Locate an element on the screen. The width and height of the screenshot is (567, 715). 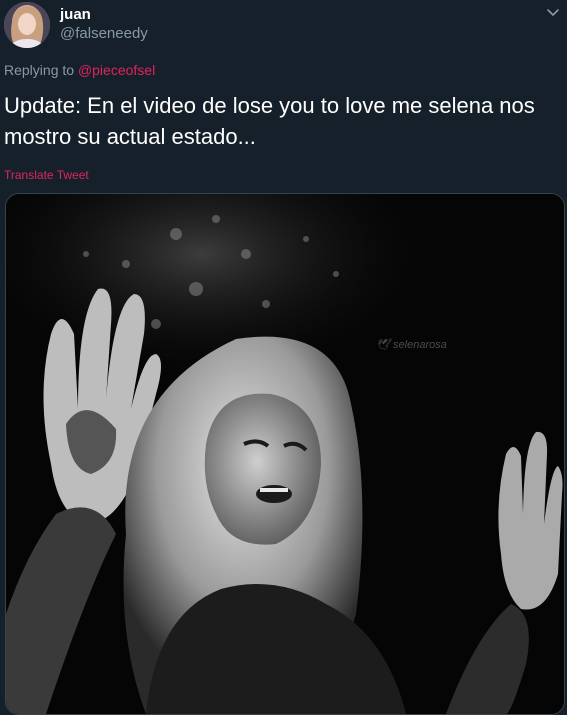
media-watermark: 🕊 selenarosa is located at coordinates (411, 344).